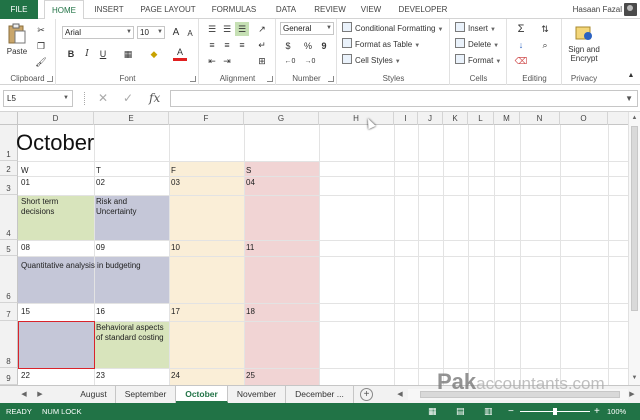 This screenshot has width=640, height=420. I want to click on font-color-button: A, so click(180, 54).